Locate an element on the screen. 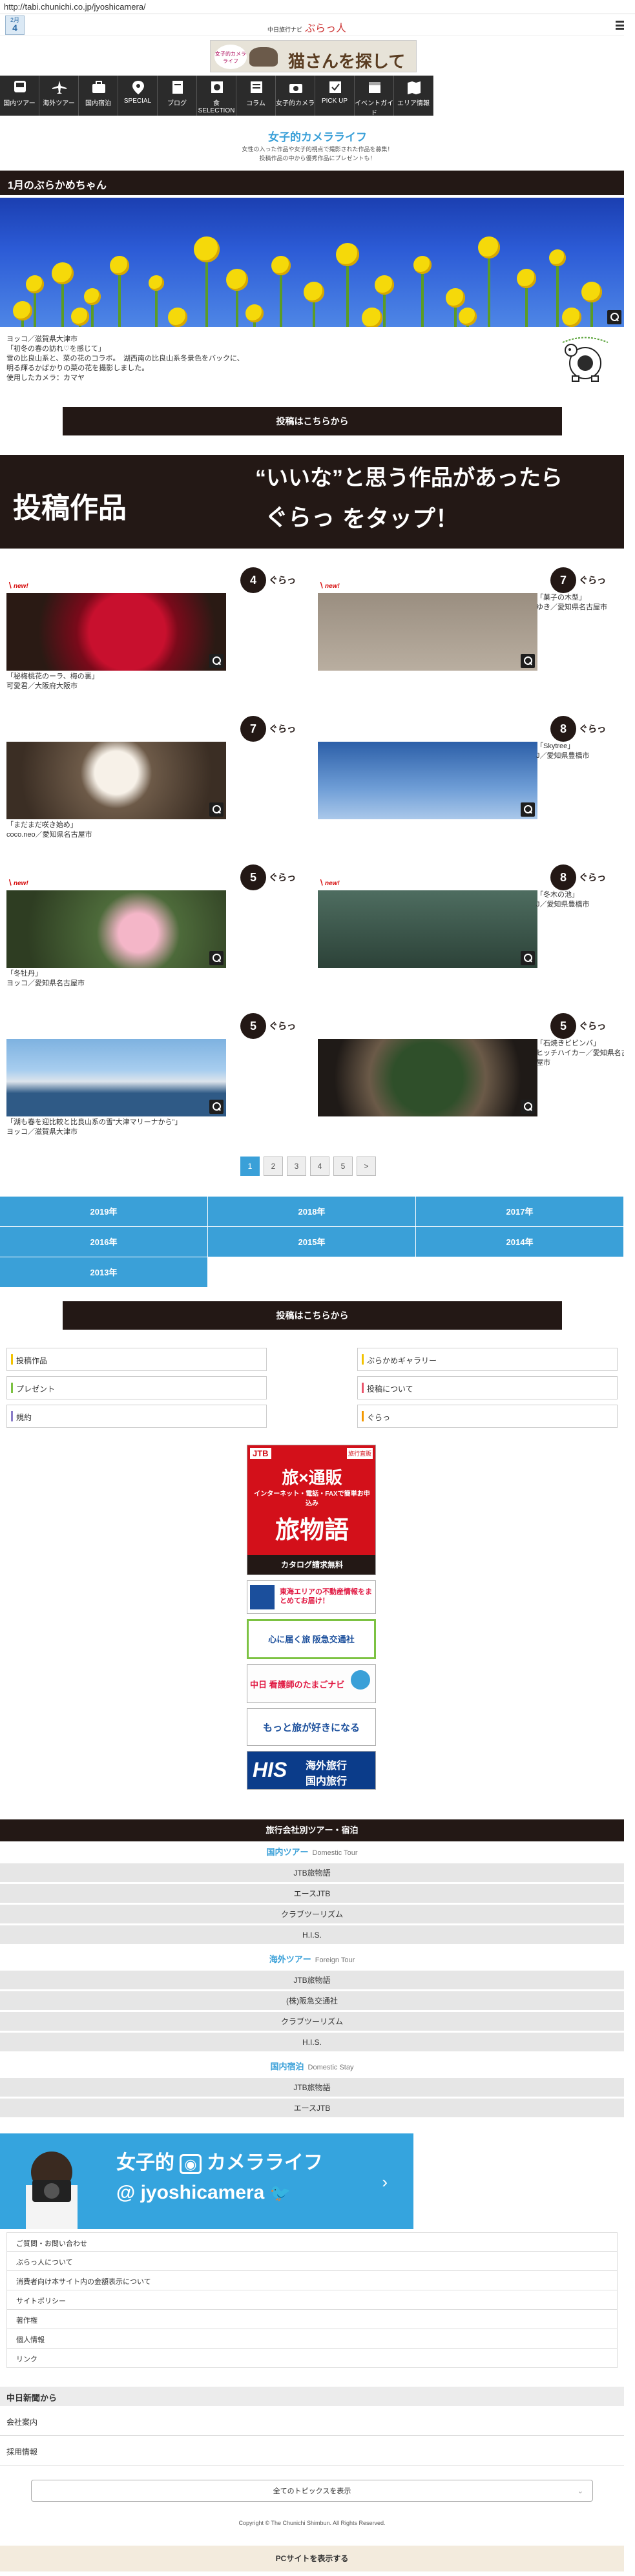 The height and width of the screenshot is (2576, 635). flower-stem is located at coordinates (489, 287).